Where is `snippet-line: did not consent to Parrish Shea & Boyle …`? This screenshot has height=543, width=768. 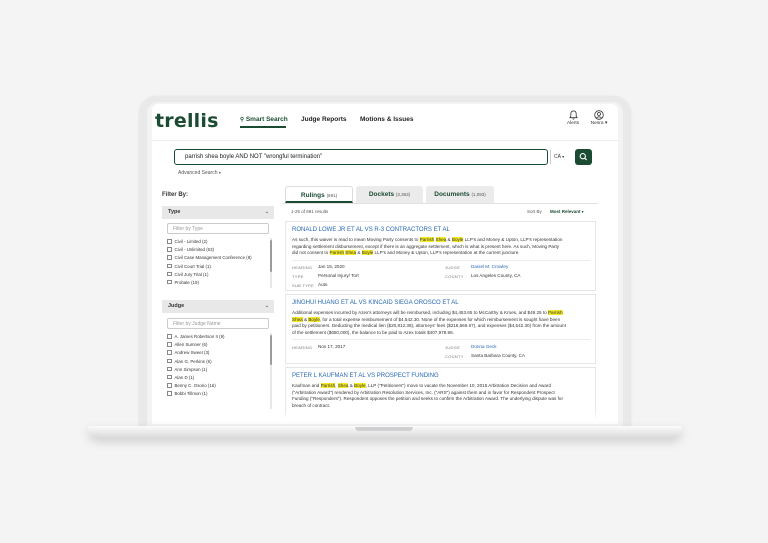 snippet-line: did not consent to Parrish Shea & Boyle … is located at coordinates (442, 253).